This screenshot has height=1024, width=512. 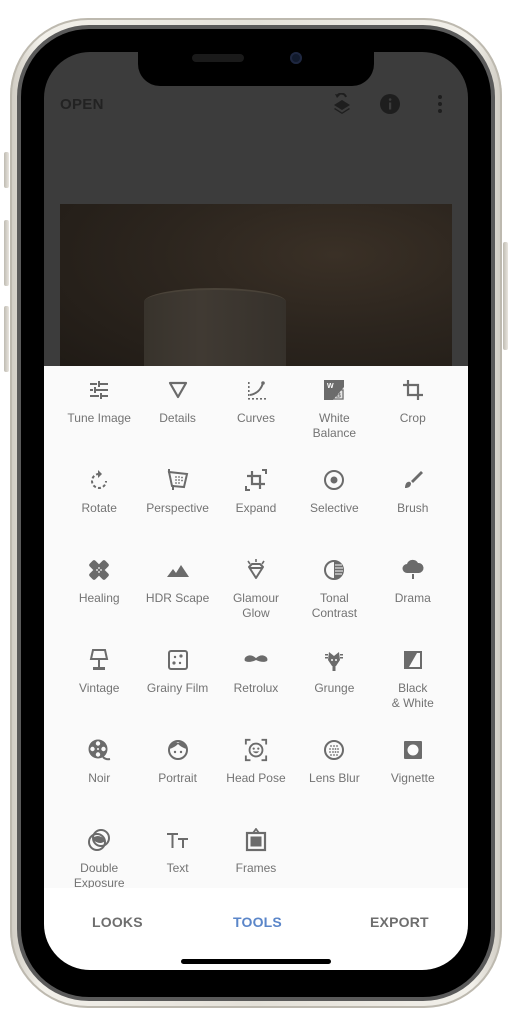 What do you see at coordinates (82, 104) in the screenshot?
I see `open-button: OPEN` at bounding box center [82, 104].